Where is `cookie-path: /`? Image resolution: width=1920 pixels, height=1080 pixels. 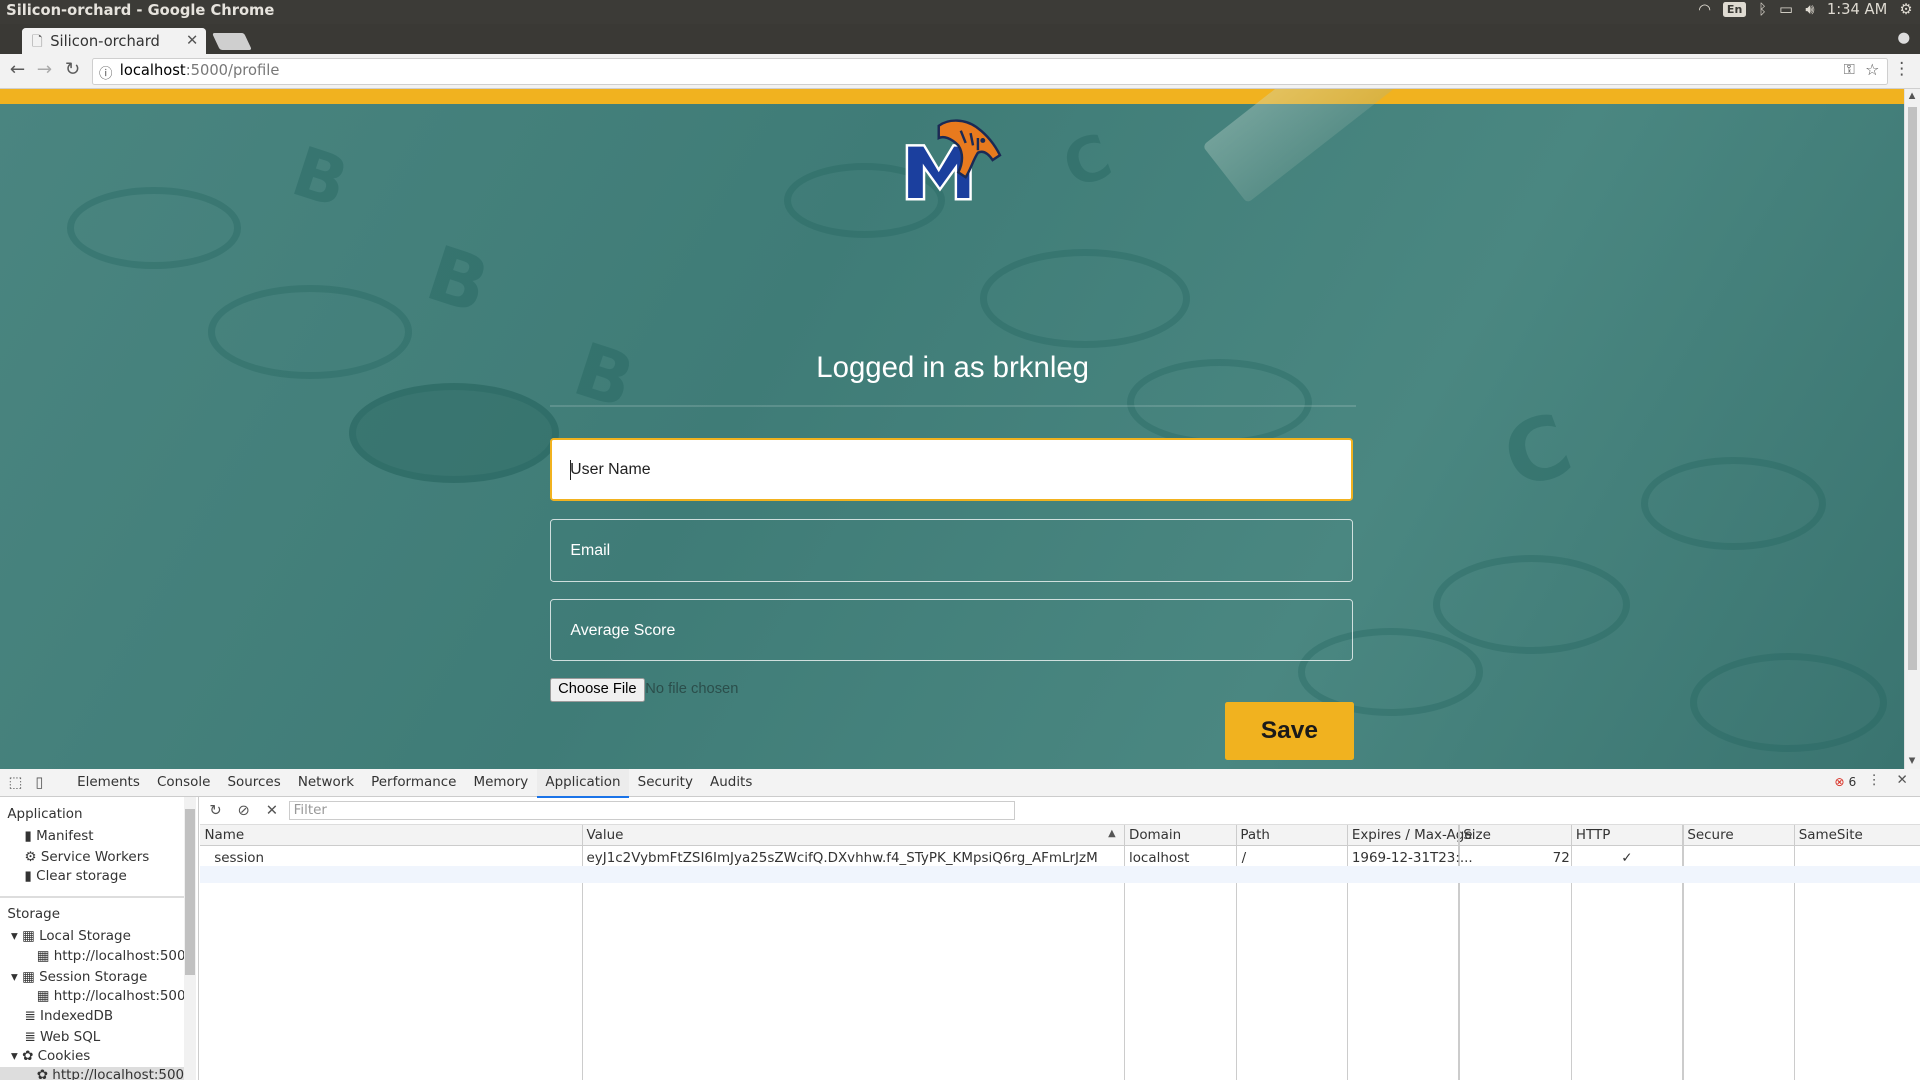
cookie-path: / is located at coordinates (1244, 858).